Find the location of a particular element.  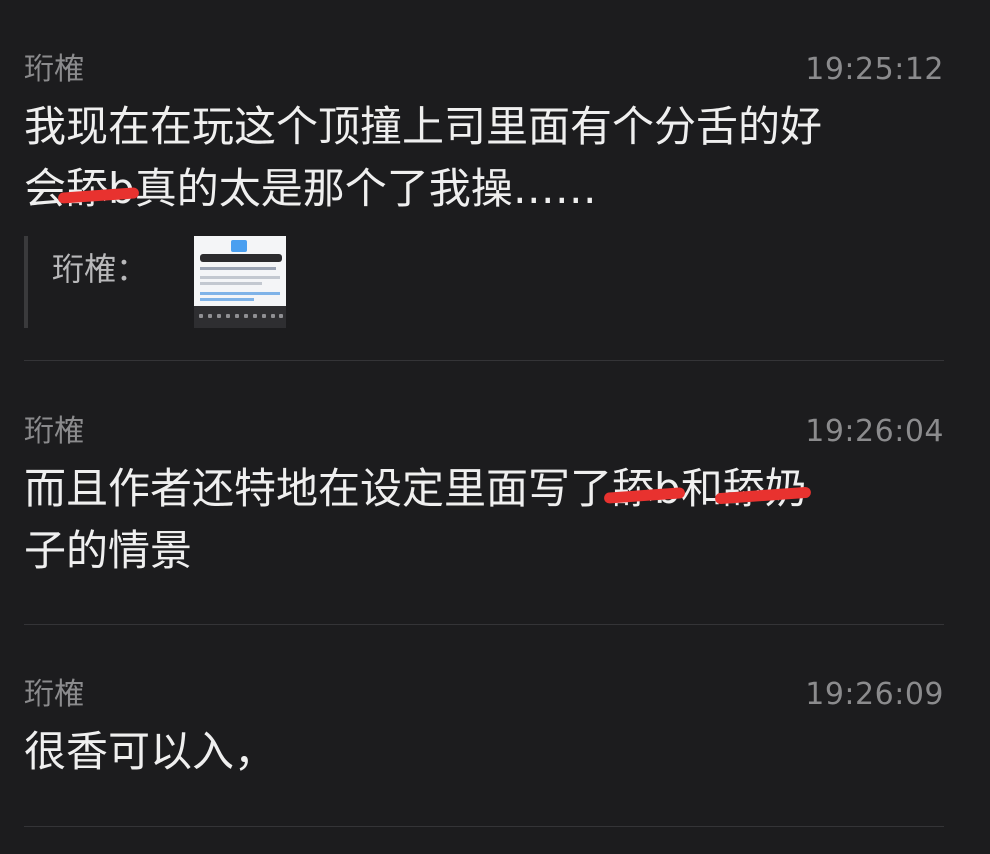

message-line: 很香可以入， is located at coordinates (150, 751).